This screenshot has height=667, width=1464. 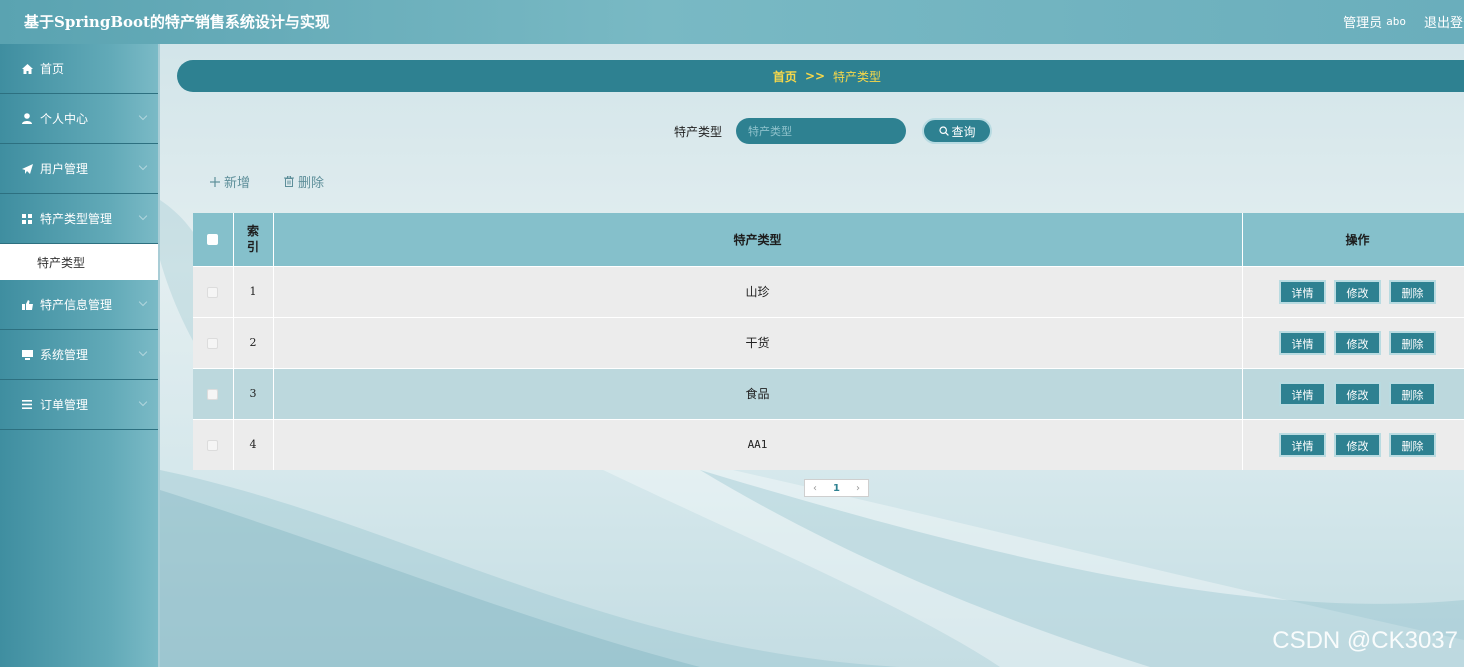 What do you see at coordinates (758, 239) in the screenshot?
I see `column-header-type: 特产类型` at bounding box center [758, 239].